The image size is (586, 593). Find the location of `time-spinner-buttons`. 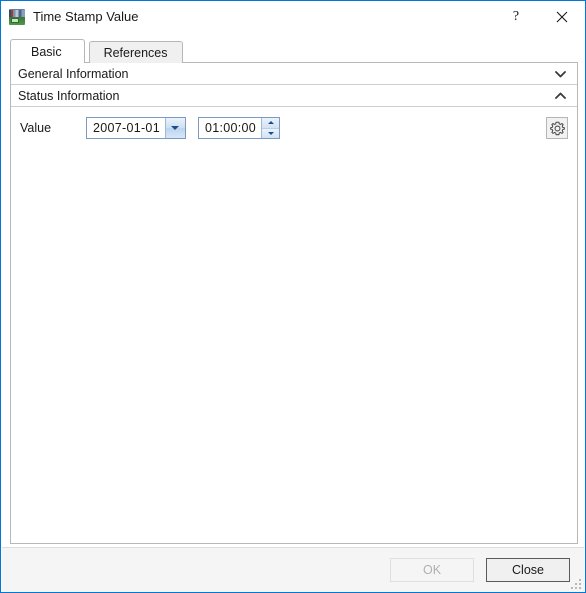

time-spinner-buttons is located at coordinates (270, 128).